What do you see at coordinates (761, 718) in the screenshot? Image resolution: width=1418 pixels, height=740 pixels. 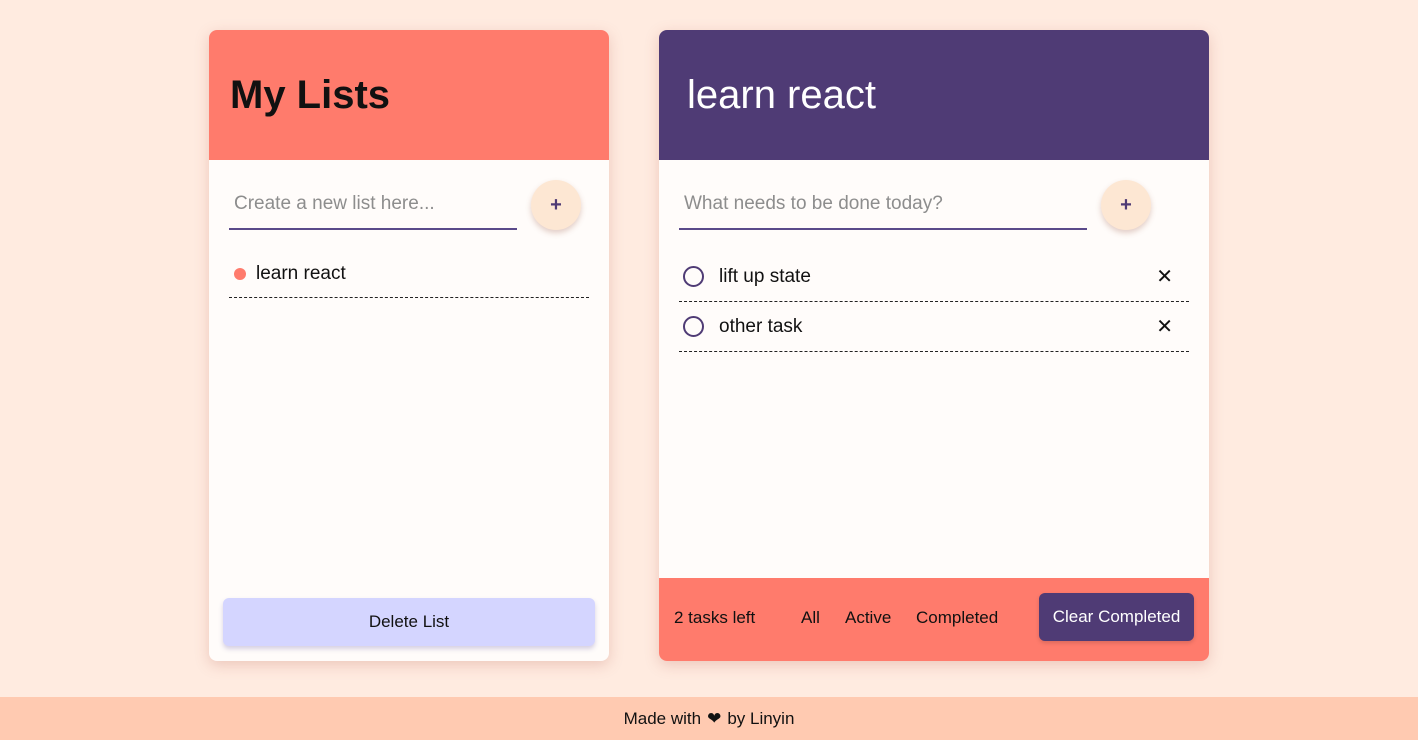 I see `footer-author: by Linyin` at bounding box center [761, 718].